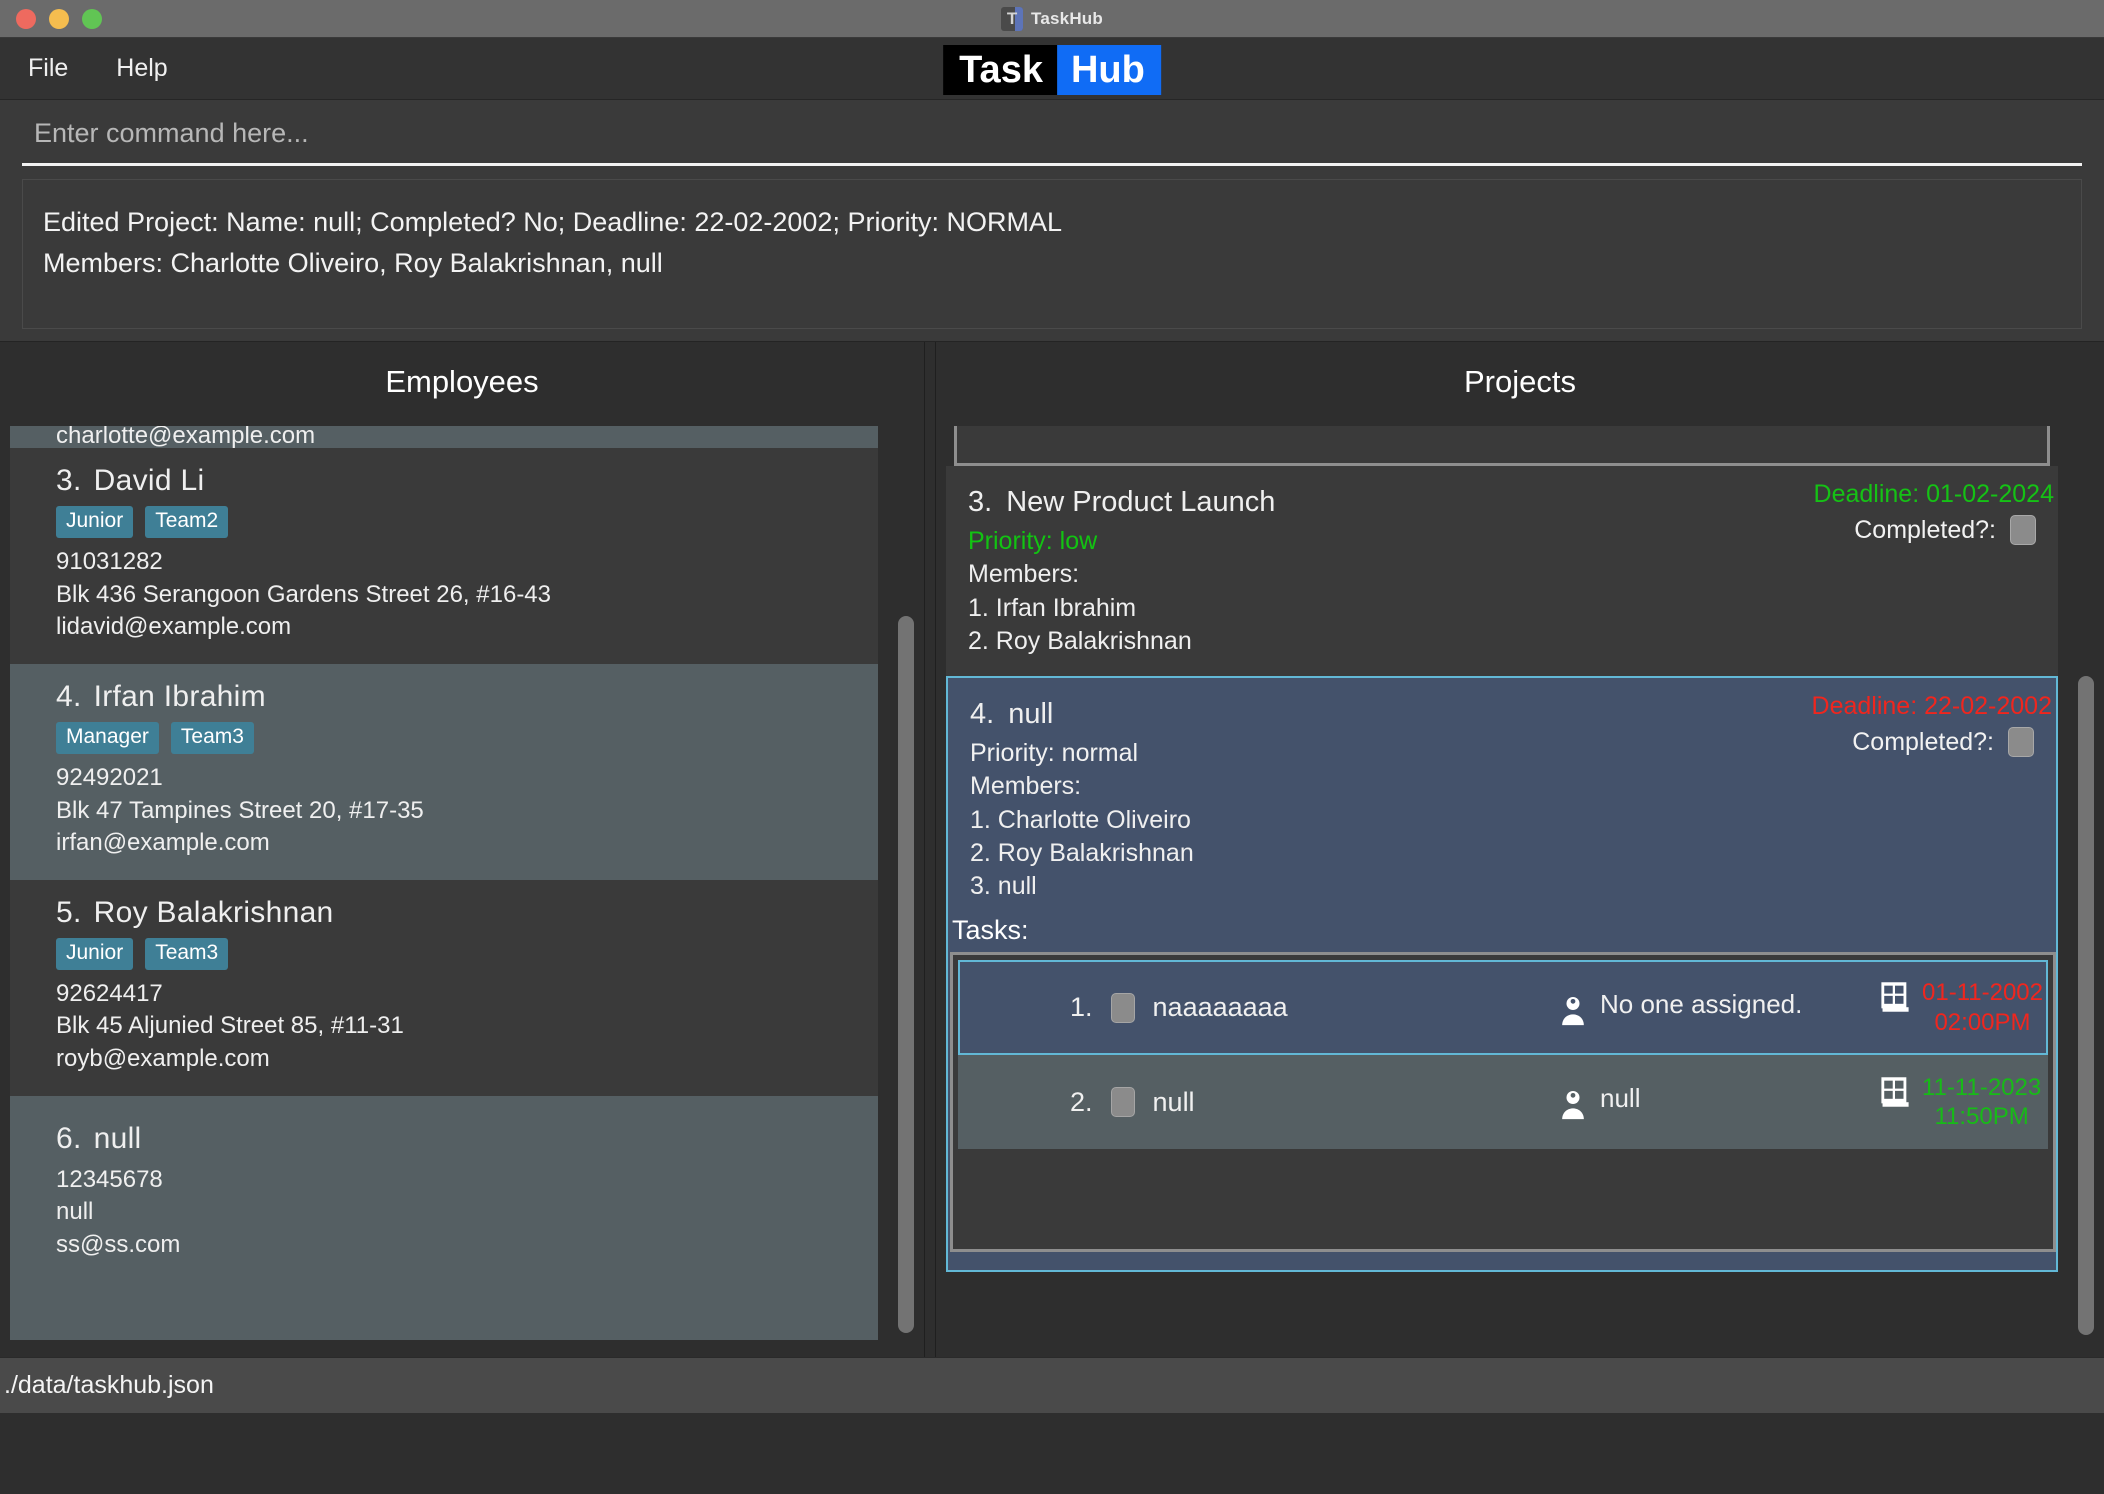  Describe the element at coordinates (26, 18) in the screenshot. I see `close-button-icon` at that location.